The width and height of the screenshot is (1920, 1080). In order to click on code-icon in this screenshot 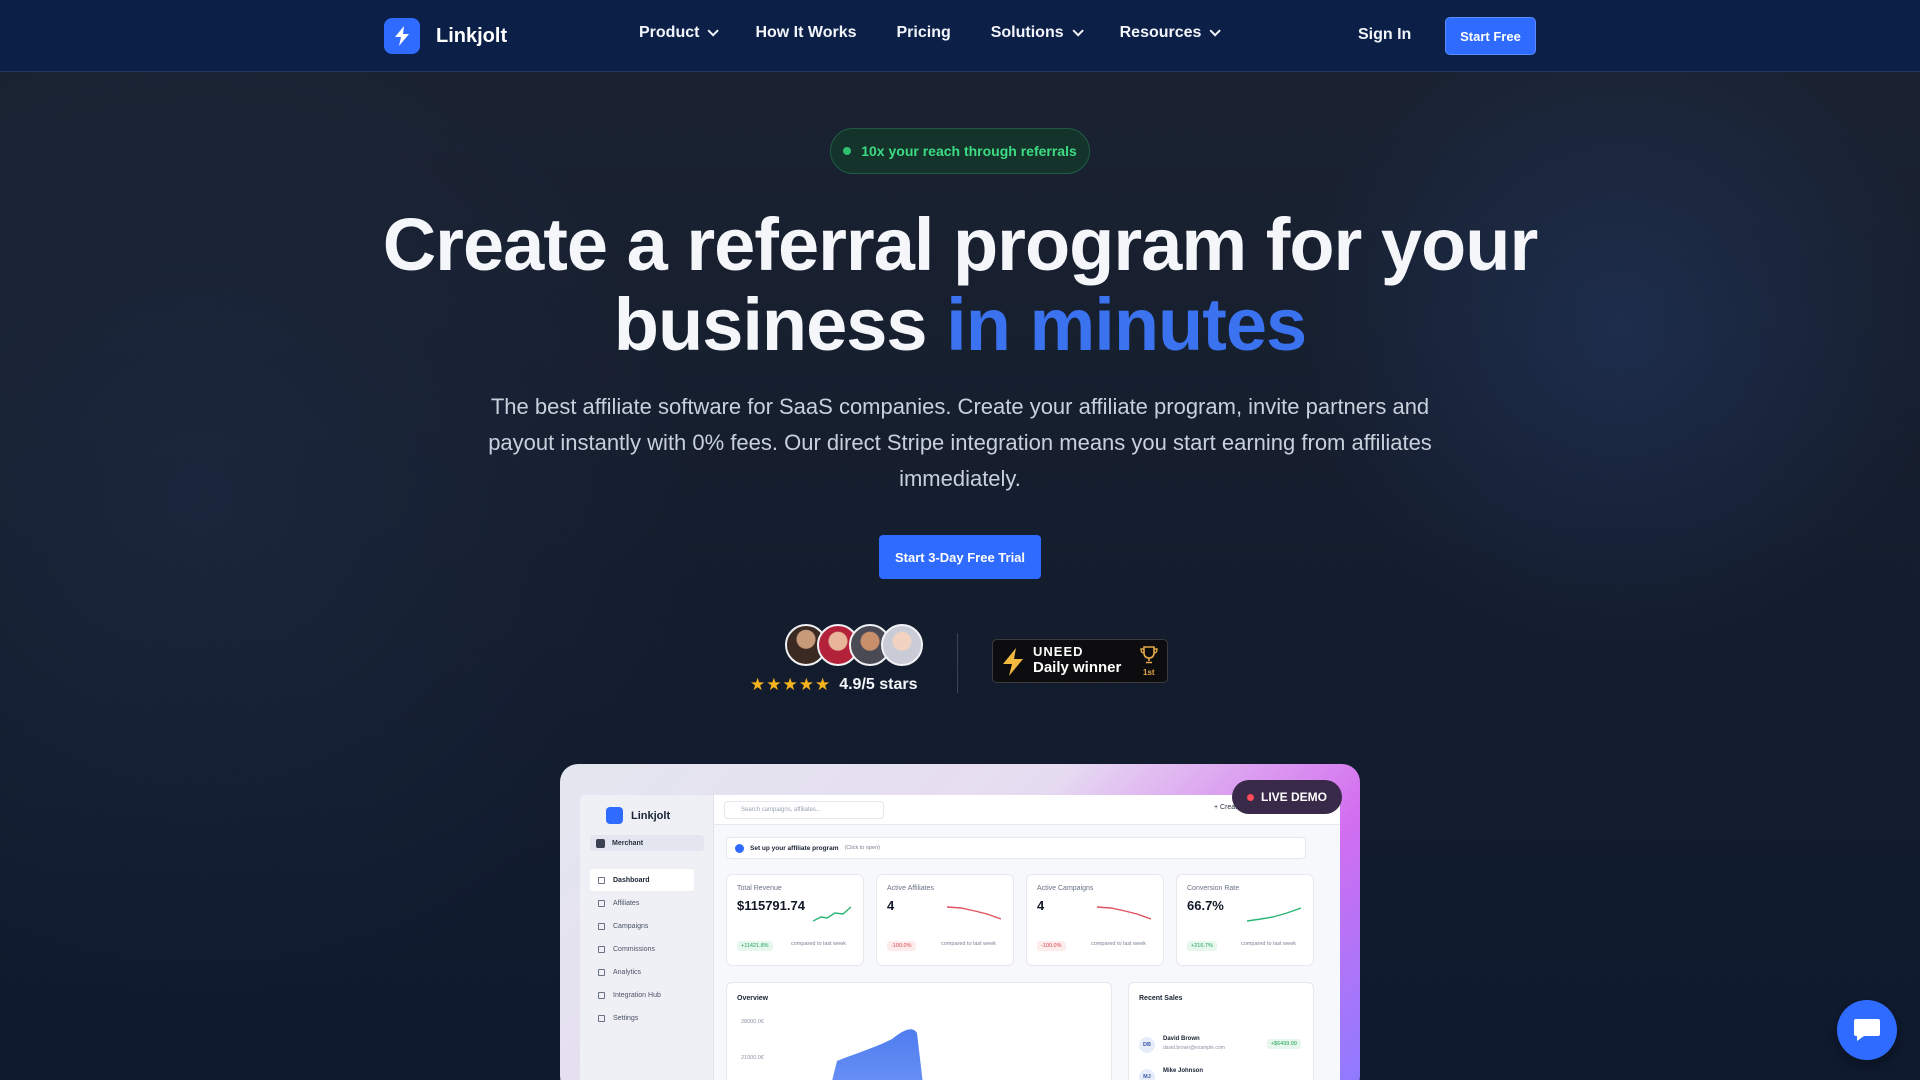, I will do `click(601, 995)`.